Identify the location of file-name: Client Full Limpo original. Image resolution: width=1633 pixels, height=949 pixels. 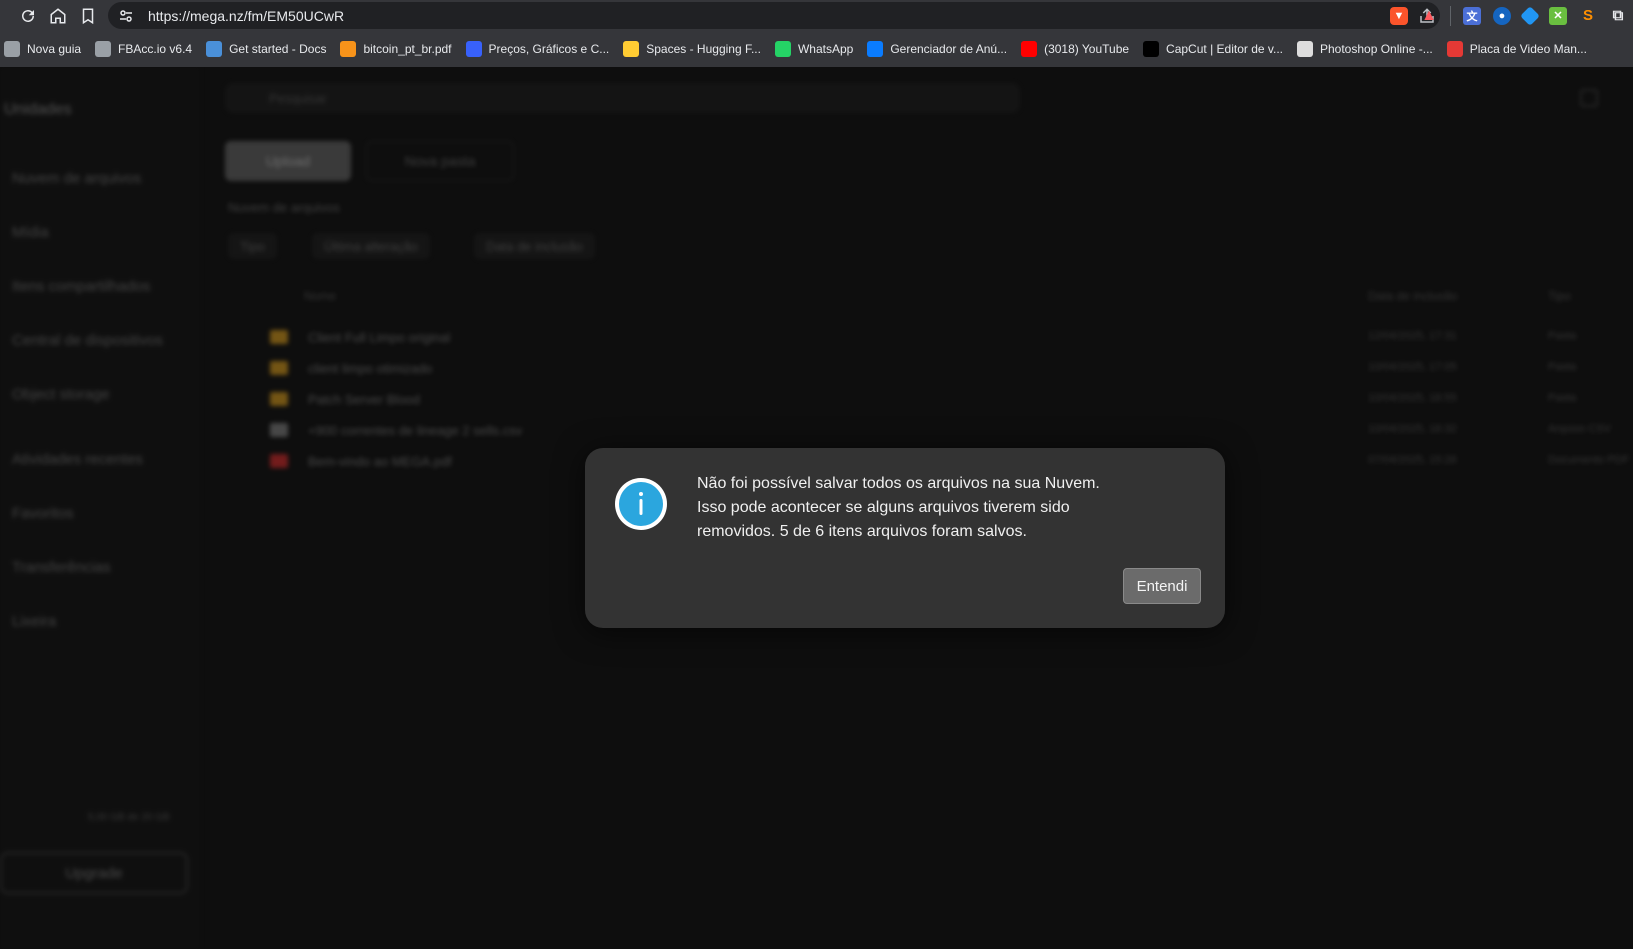
(379, 337).